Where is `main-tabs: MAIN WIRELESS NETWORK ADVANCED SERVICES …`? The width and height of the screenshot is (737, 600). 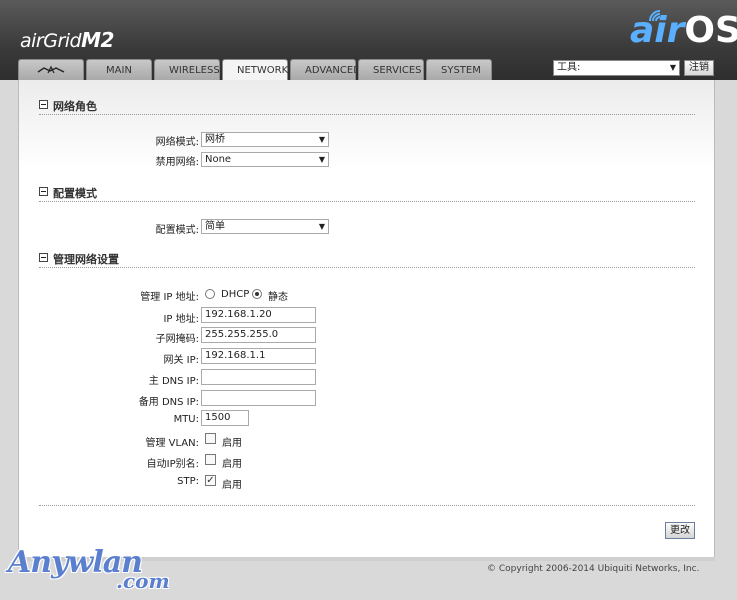
main-tabs: MAIN WIRELESS NETWORK ADVANCED SERVICES … is located at coordinates (255, 70).